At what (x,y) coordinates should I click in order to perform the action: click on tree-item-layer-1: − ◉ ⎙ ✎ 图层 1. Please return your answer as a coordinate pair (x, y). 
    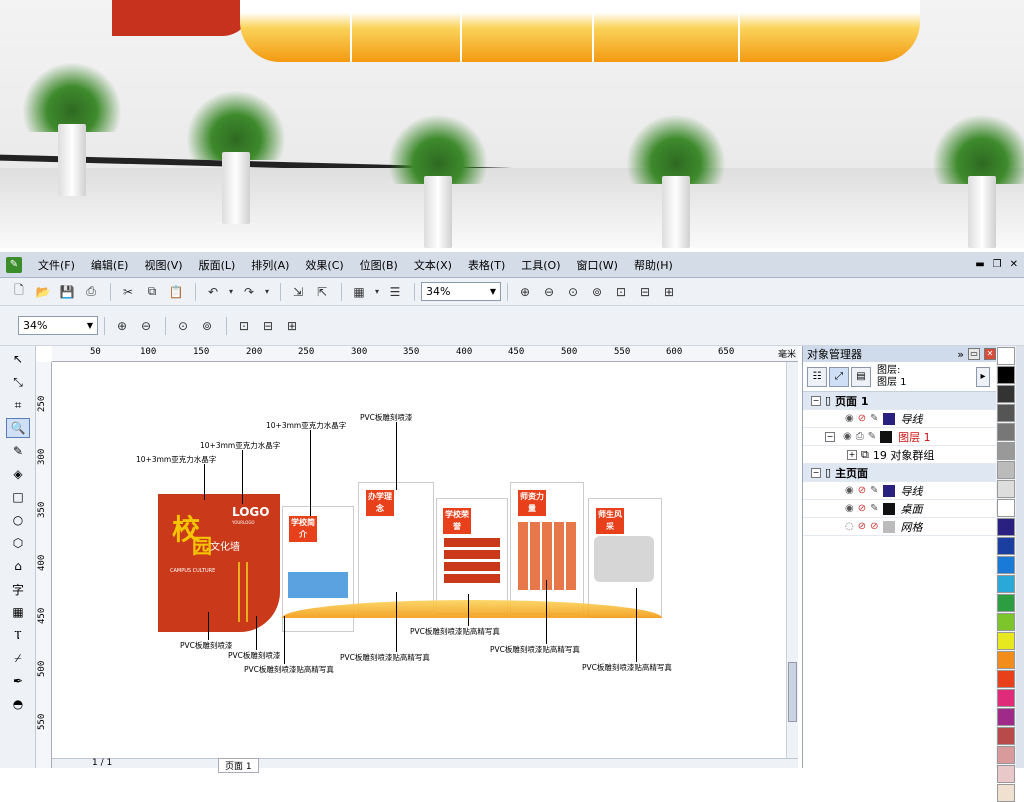
    Looking at the image, I should click on (899, 437).